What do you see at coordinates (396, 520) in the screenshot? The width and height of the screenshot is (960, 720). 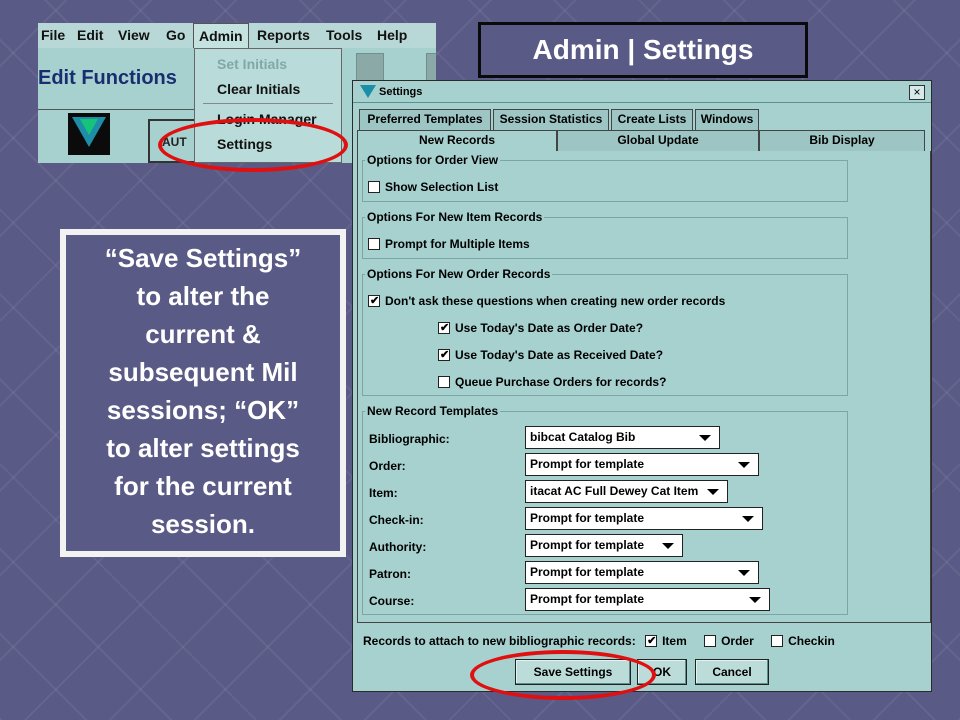 I see `template-label-check-in: Check-in:` at bounding box center [396, 520].